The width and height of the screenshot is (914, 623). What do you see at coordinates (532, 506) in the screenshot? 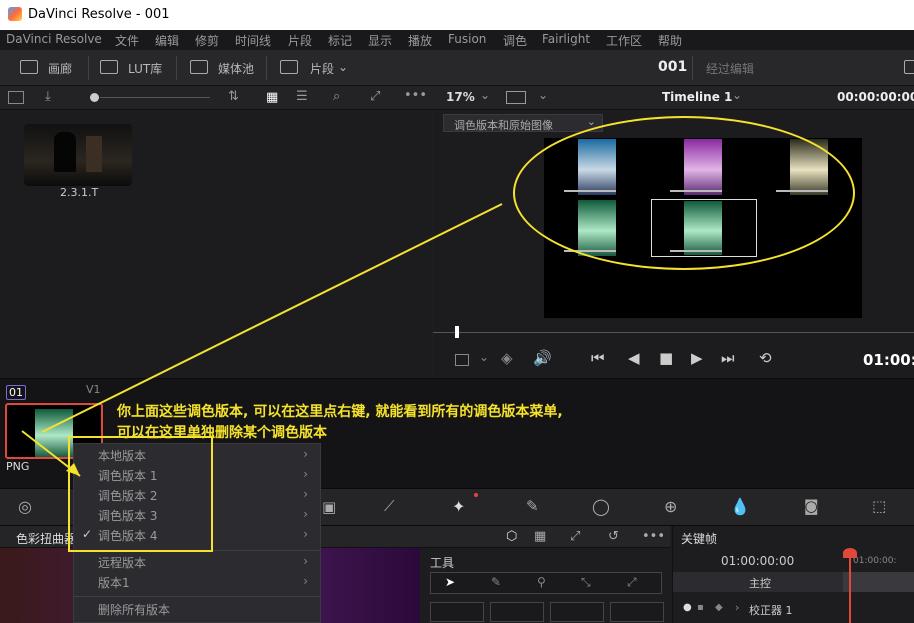
I see `qualifier-icon: ✎` at bounding box center [532, 506].